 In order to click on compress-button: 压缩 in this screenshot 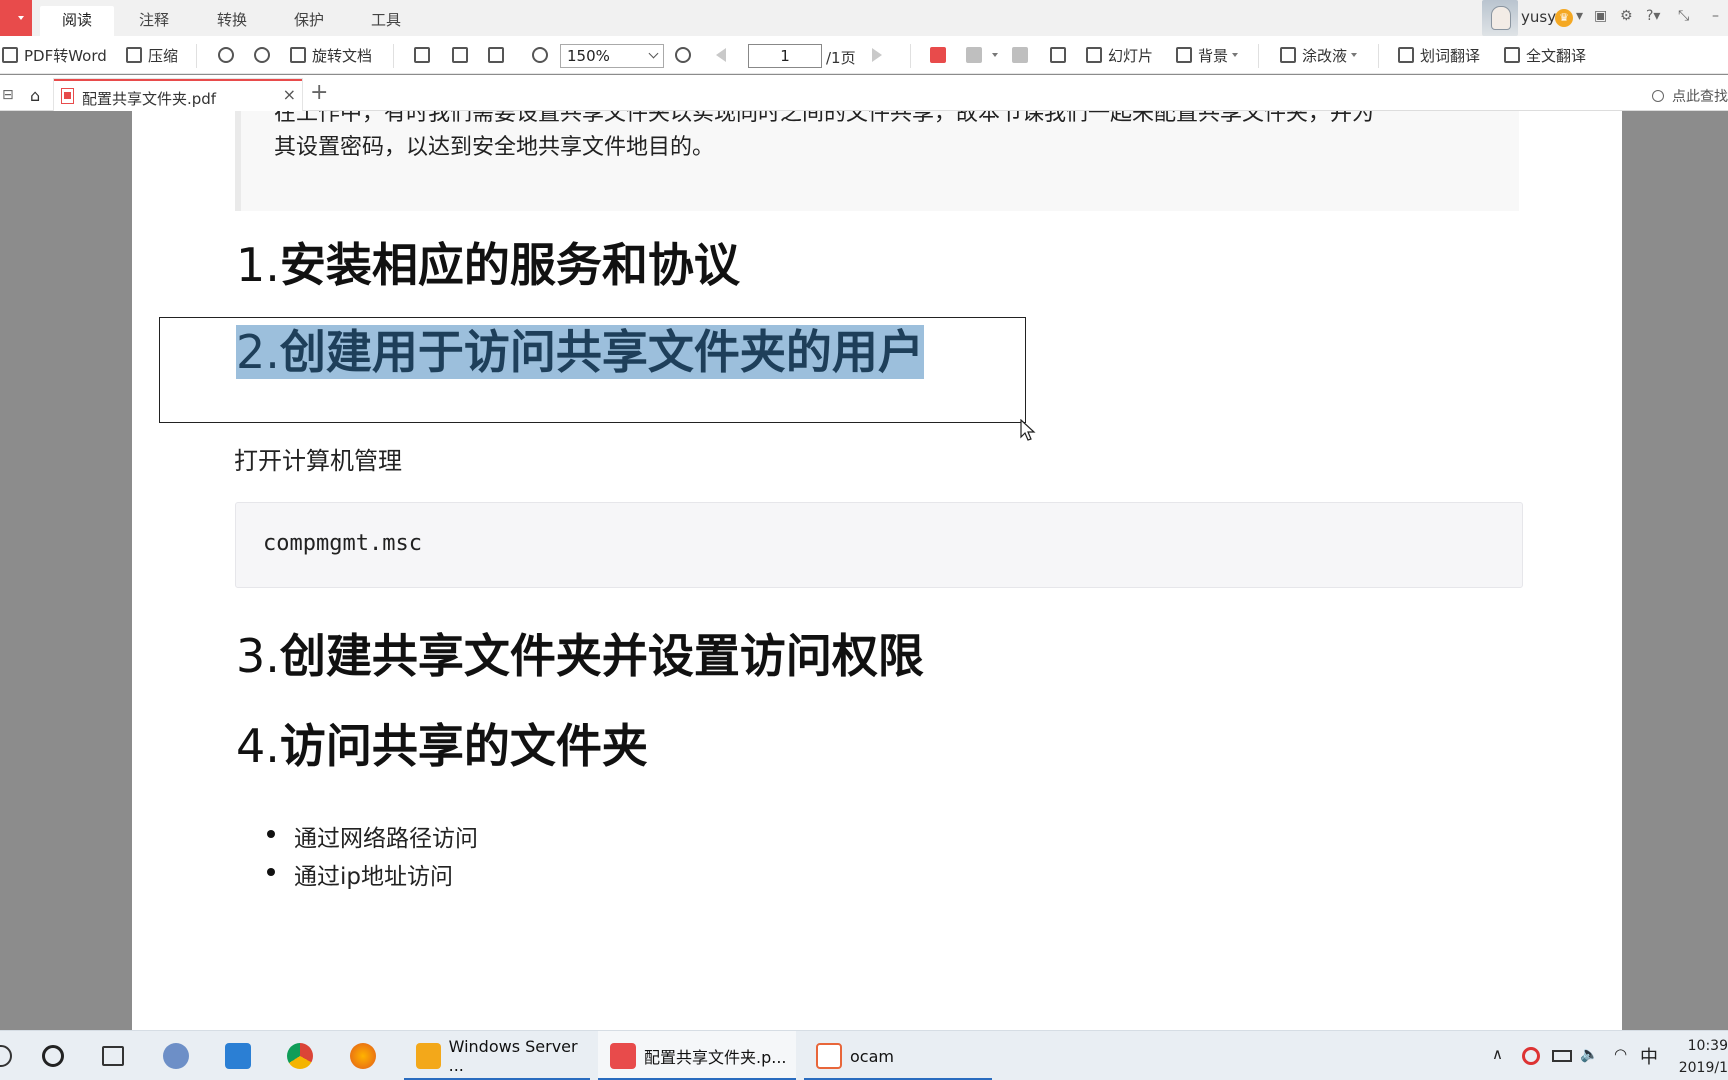, I will do `click(152, 55)`.